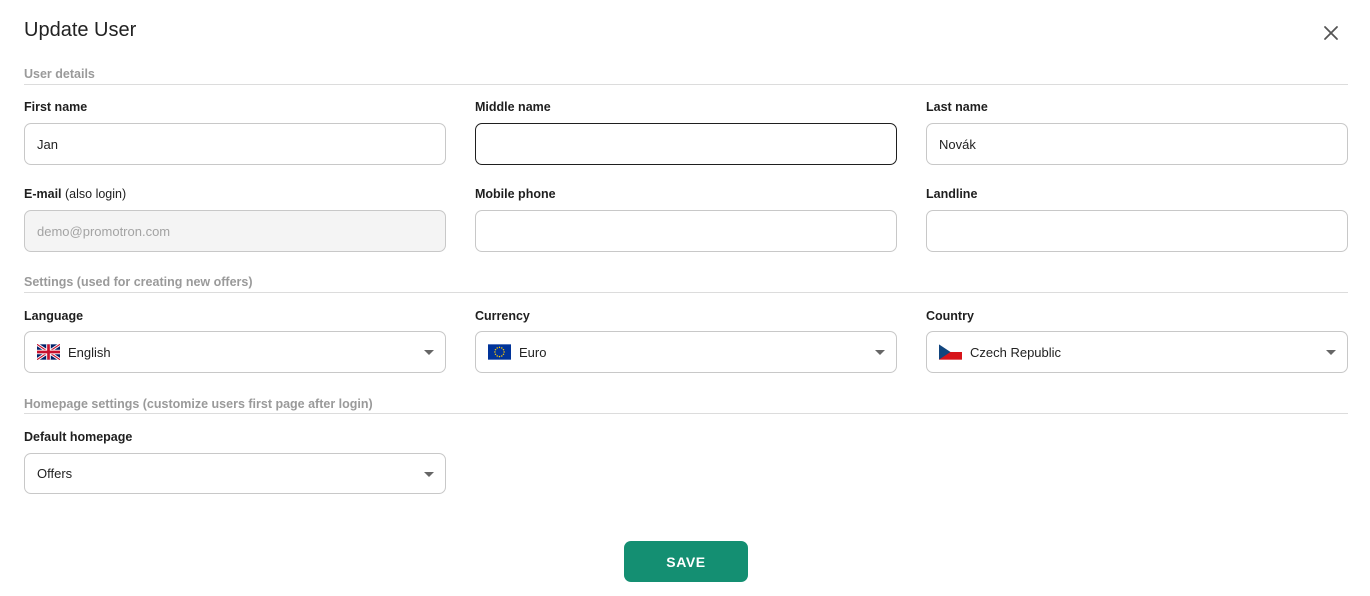 The height and width of the screenshot is (596, 1370). Describe the element at coordinates (235, 352) in the screenshot. I see `language-select: English` at that location.